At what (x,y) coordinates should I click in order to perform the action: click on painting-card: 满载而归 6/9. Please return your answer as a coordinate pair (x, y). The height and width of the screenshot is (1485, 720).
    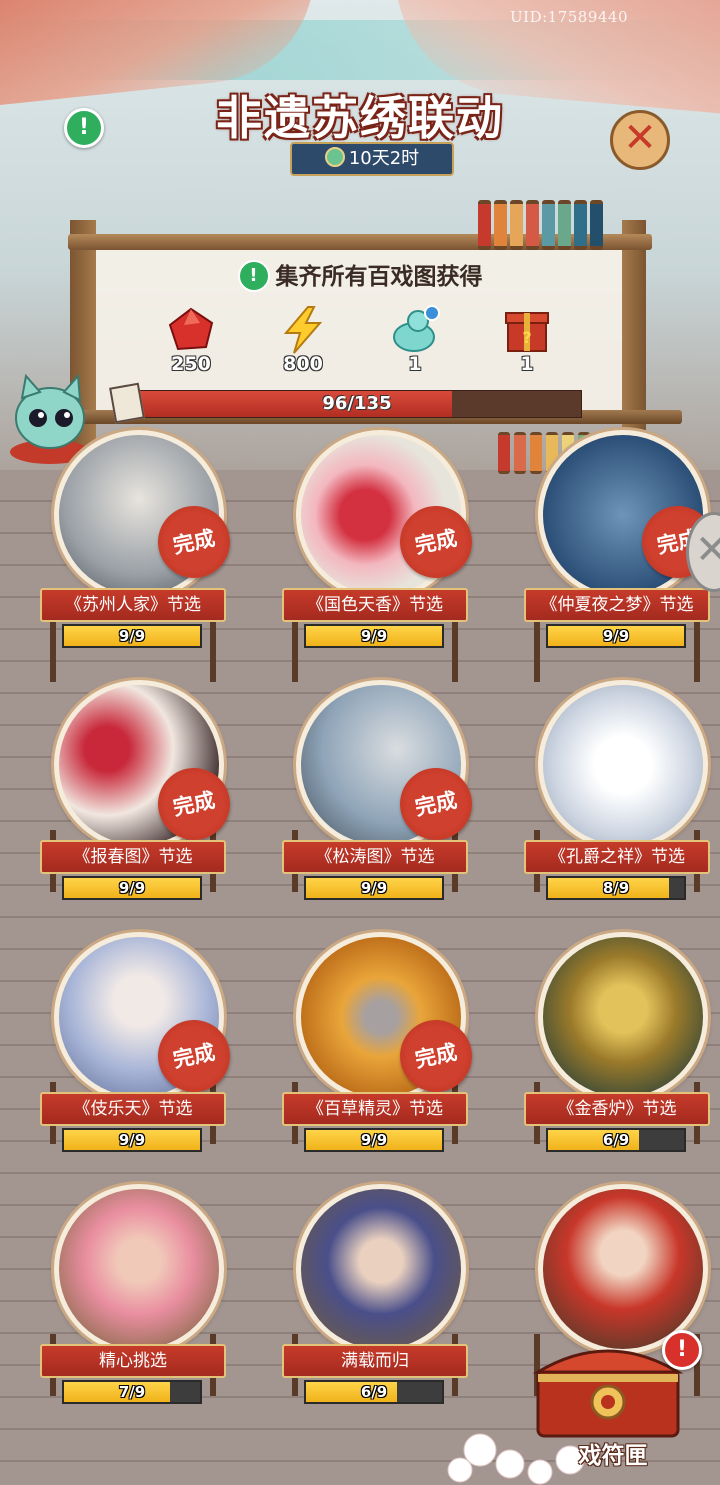
    Looking at the image, I should click on (374, 1294).